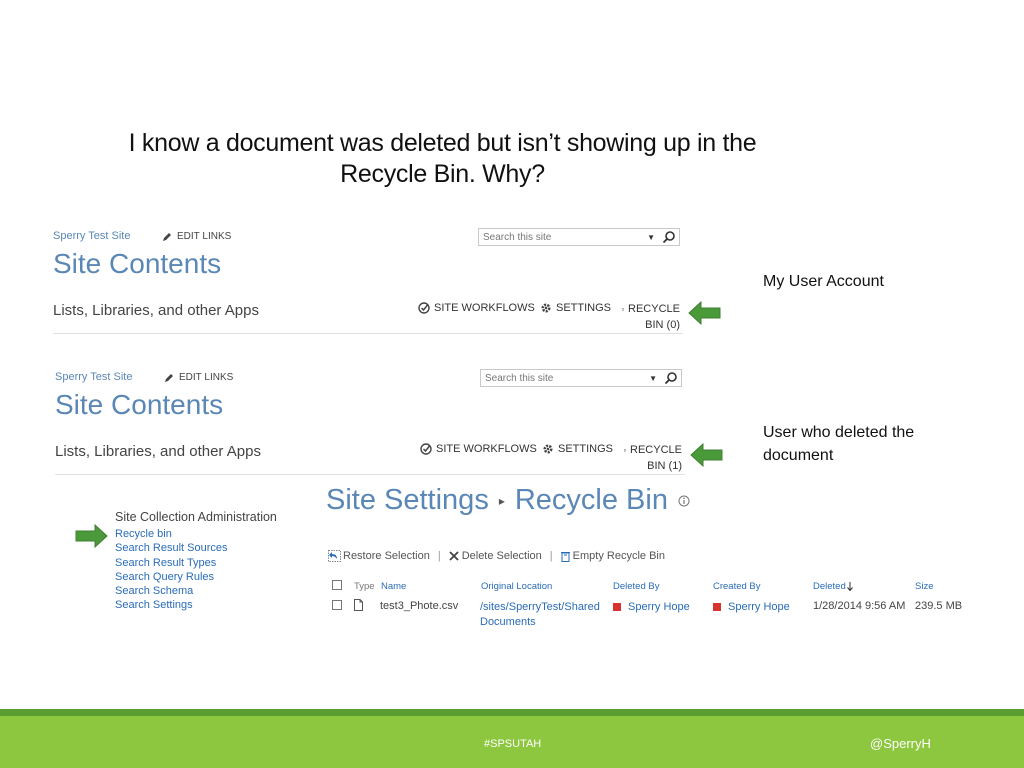 This screenshot has height=768, width=1024. Describe the element at coordinates (759, 607) in the screenshot. I see `created-by-name: Sperry Hope` at that location.